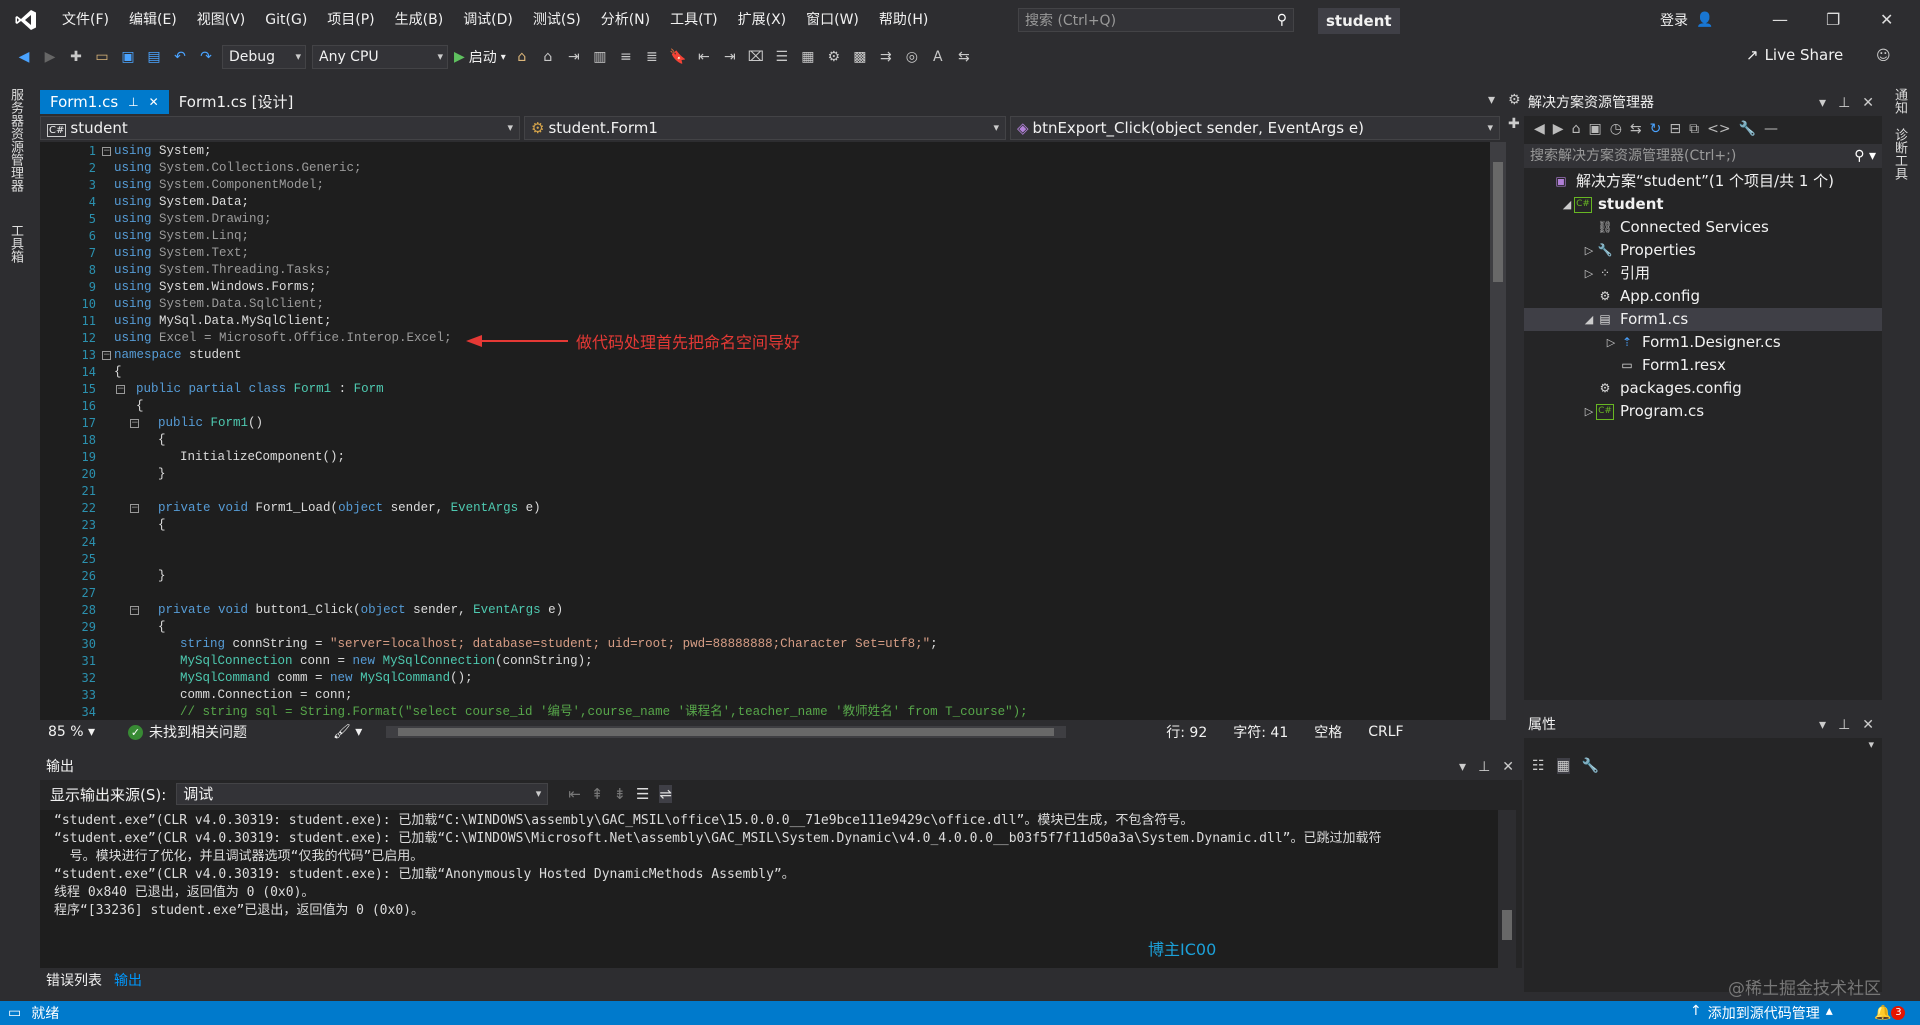  I want to click on visual-studio-logo, so click(26, 20).